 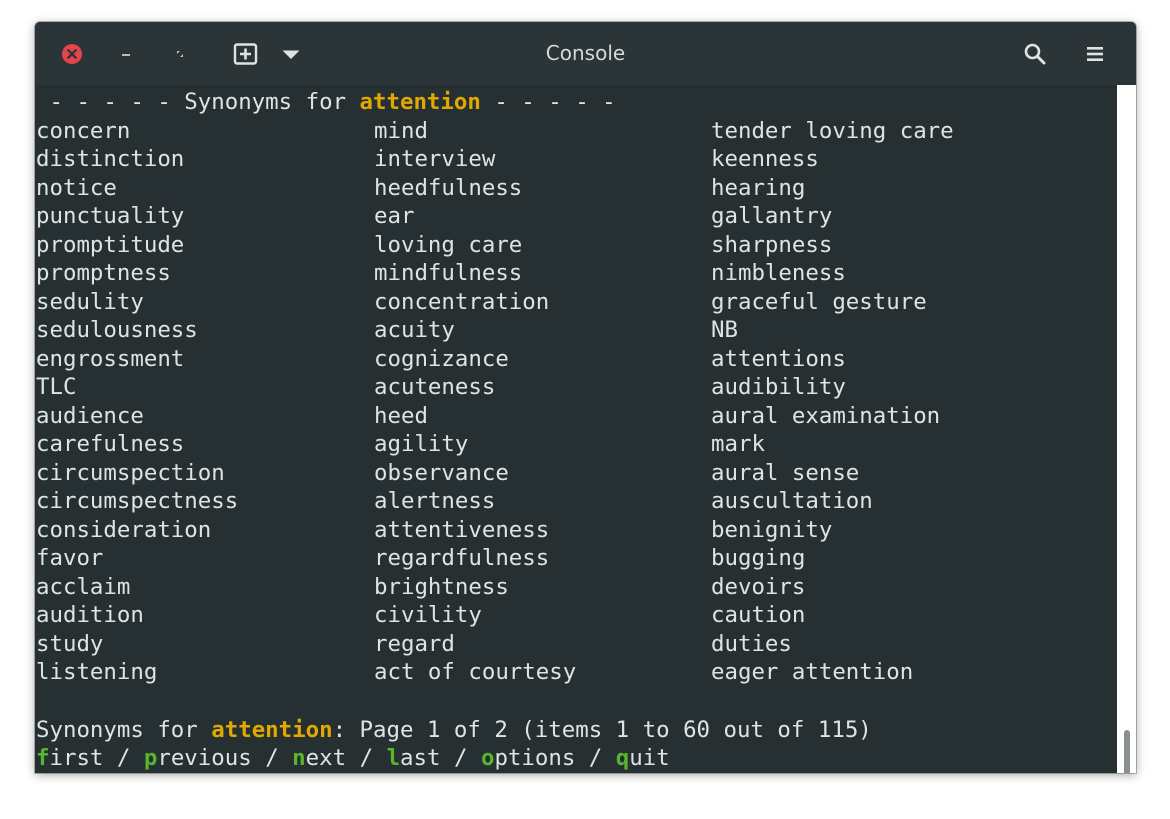 What do you see at coordinates (420, 102) in the screenshot?
I see `header-word: attention` at bounding box center [420, 102].